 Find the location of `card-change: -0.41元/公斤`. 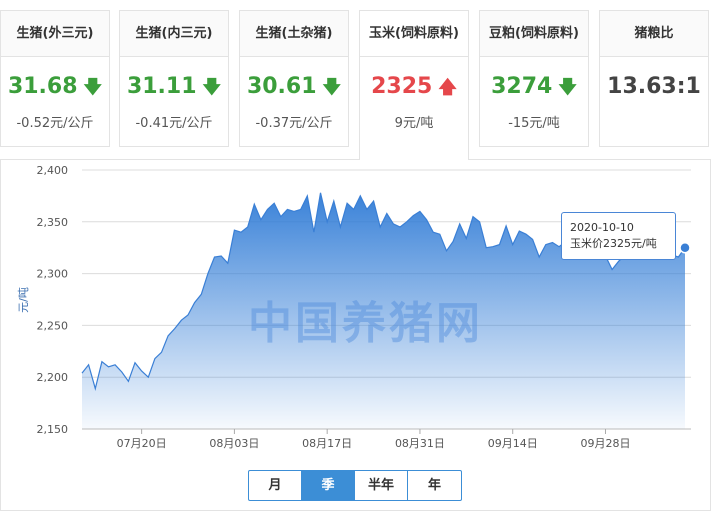

card-change: -0.41元/公斤 is located at coordinates (174, 123).